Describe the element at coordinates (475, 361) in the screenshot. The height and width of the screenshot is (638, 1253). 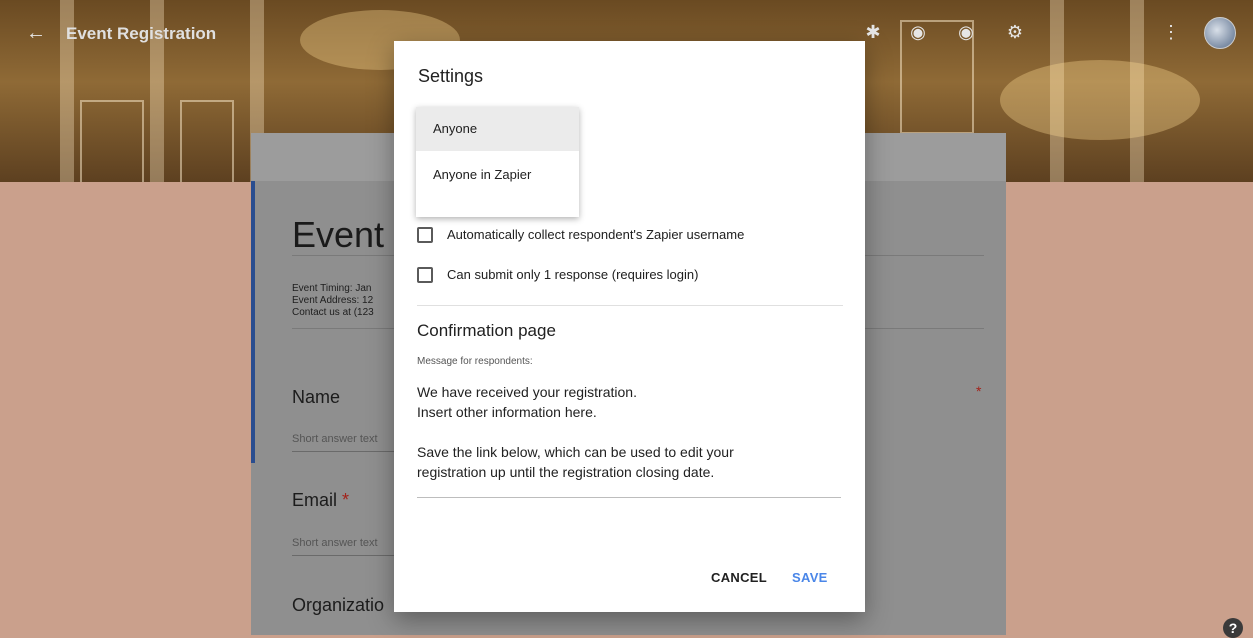
I see `message-caption: Message for respondents:` at that location.